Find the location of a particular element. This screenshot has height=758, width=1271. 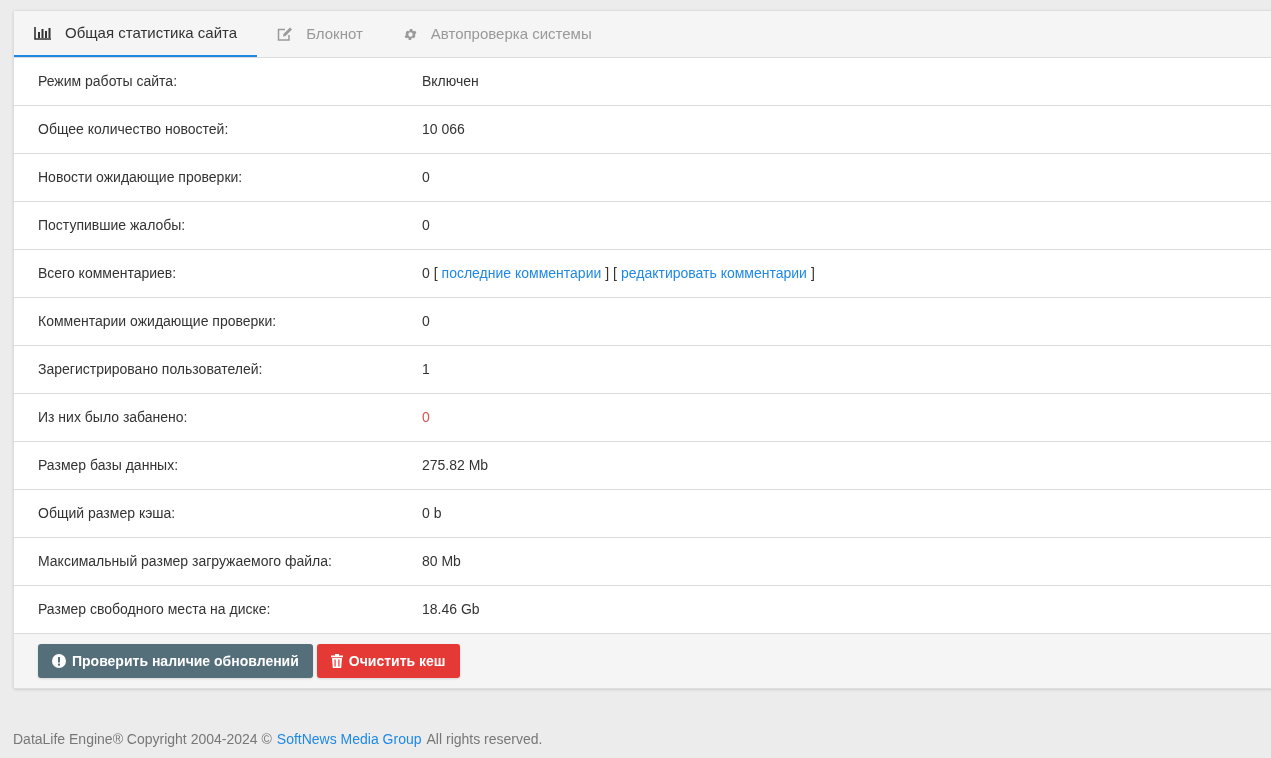

exclamation-circle-icon is located at coordinates (59, 661).